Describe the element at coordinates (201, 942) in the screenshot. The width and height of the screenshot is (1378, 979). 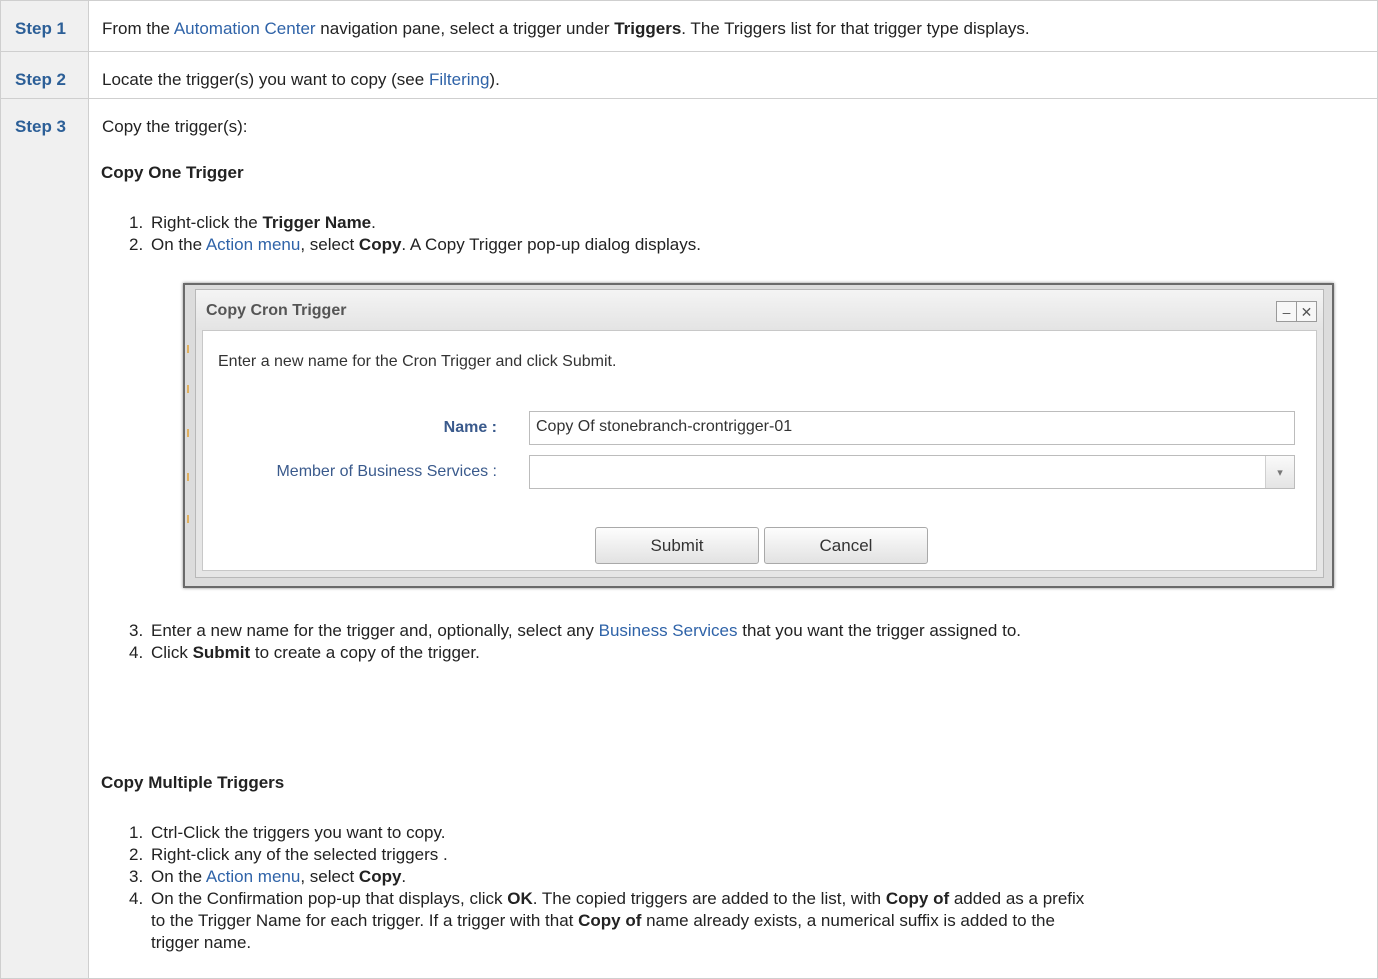
I see `list-text: trigger name.` at that location.